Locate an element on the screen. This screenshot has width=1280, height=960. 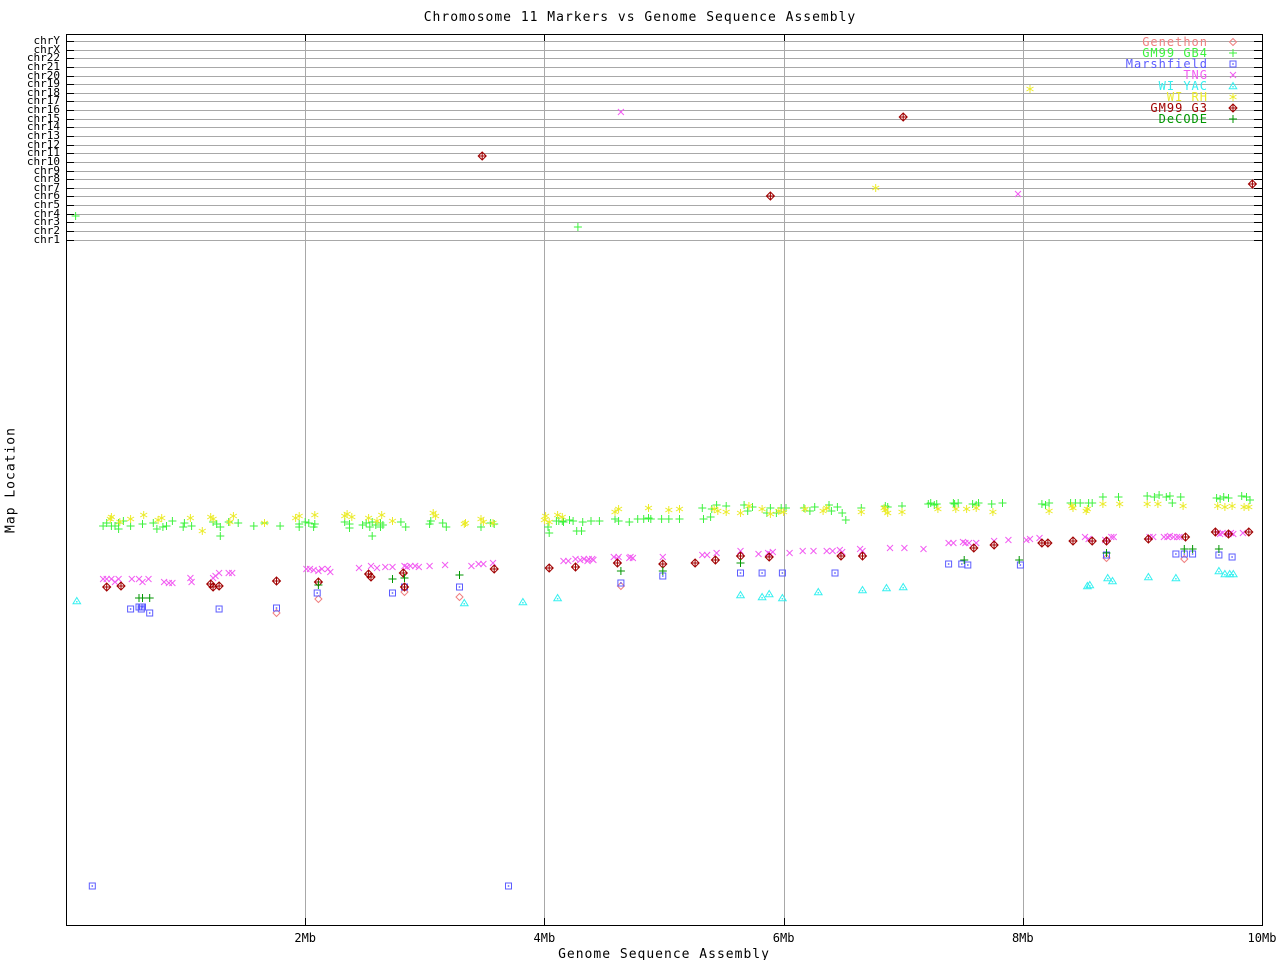
x-tick-label-6Mb: 6Mb is located at coordinates (783, 938).